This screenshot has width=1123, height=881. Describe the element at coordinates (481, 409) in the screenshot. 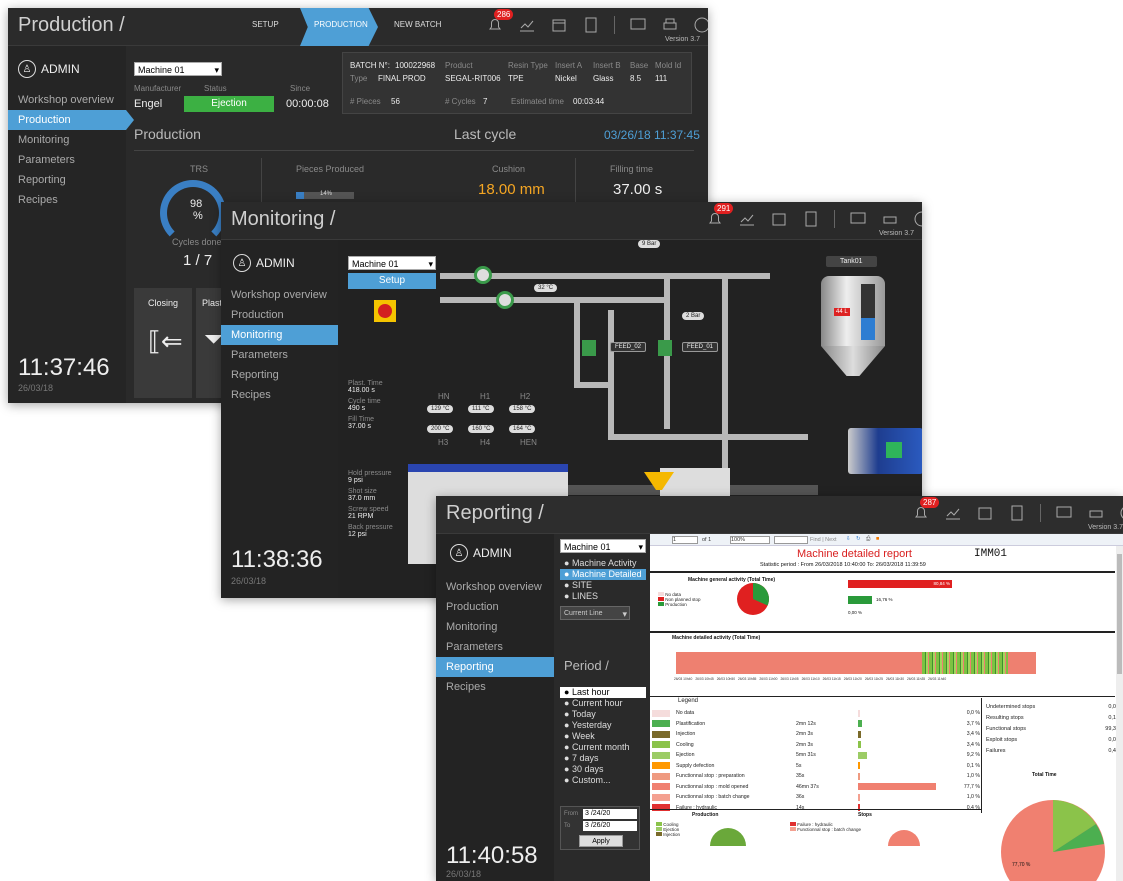

I see `heater-temp: 111 °C` at that location.